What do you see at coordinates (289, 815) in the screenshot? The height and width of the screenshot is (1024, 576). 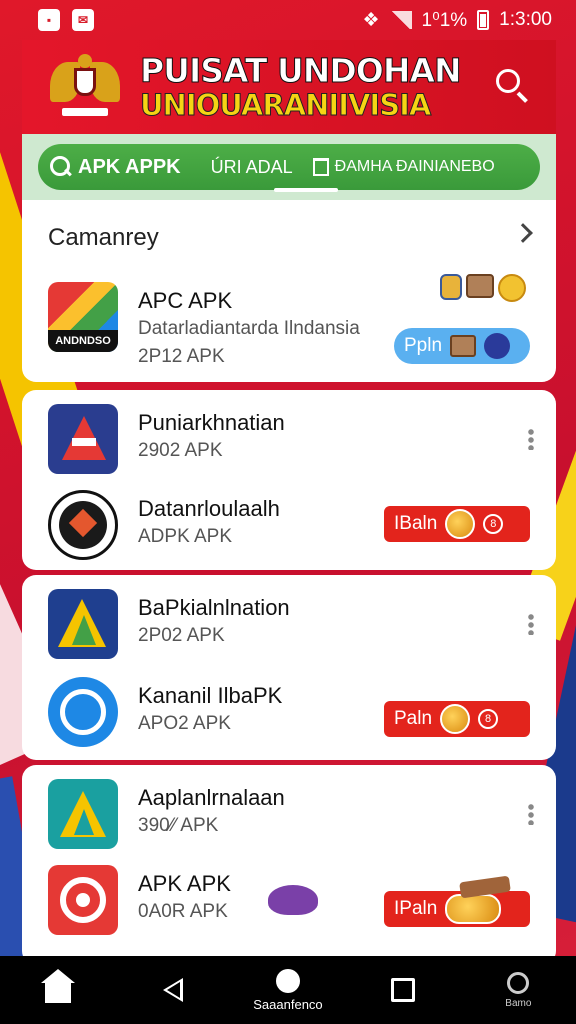 I see `list-item: Aaplanlrnalaan 390⁄⁄ APK` at bounding box center [289, 815].